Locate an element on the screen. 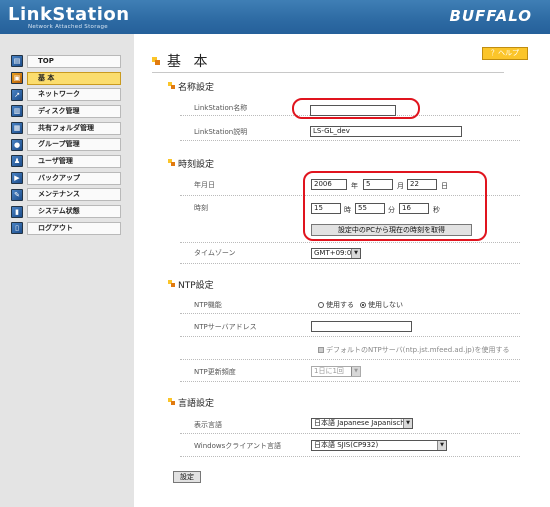 The width and height of the screenshot is (550, 507). sidebar-item-label: 共有フォルダ管理 is located at coordinates (74, 128).